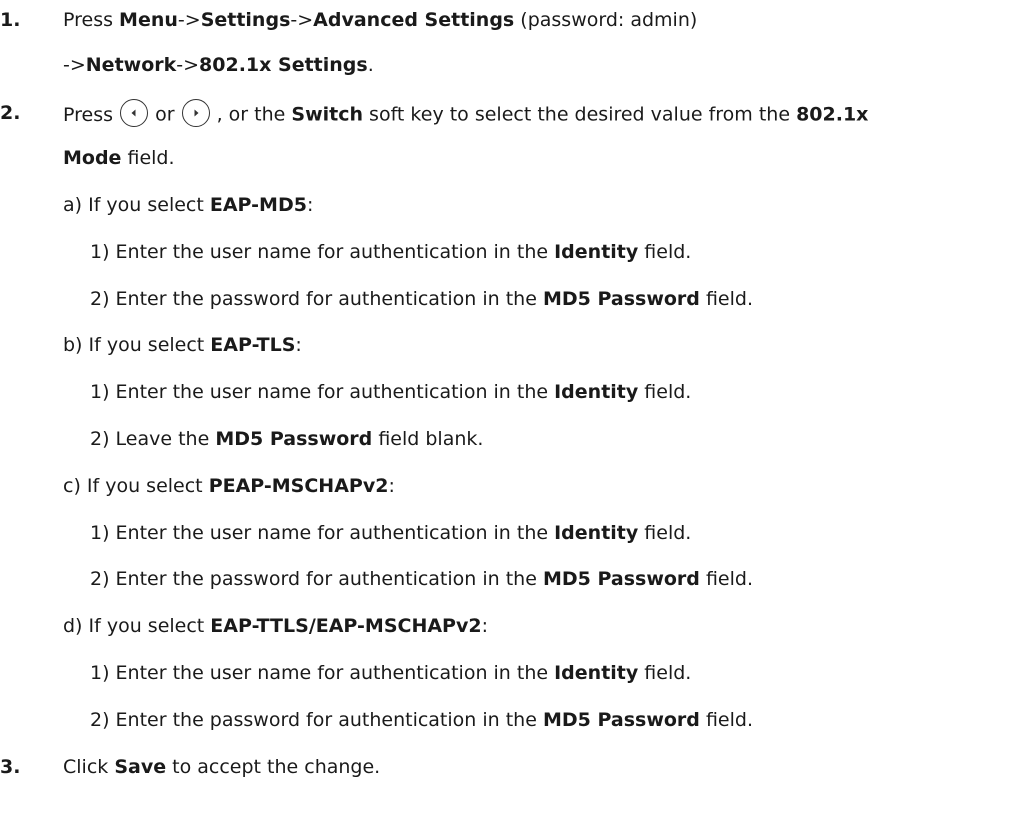  Describe the element at coordinates (500, 767) in the screenshot. I see `step-3-line: 3. Click Save to accept the change.` at that location.